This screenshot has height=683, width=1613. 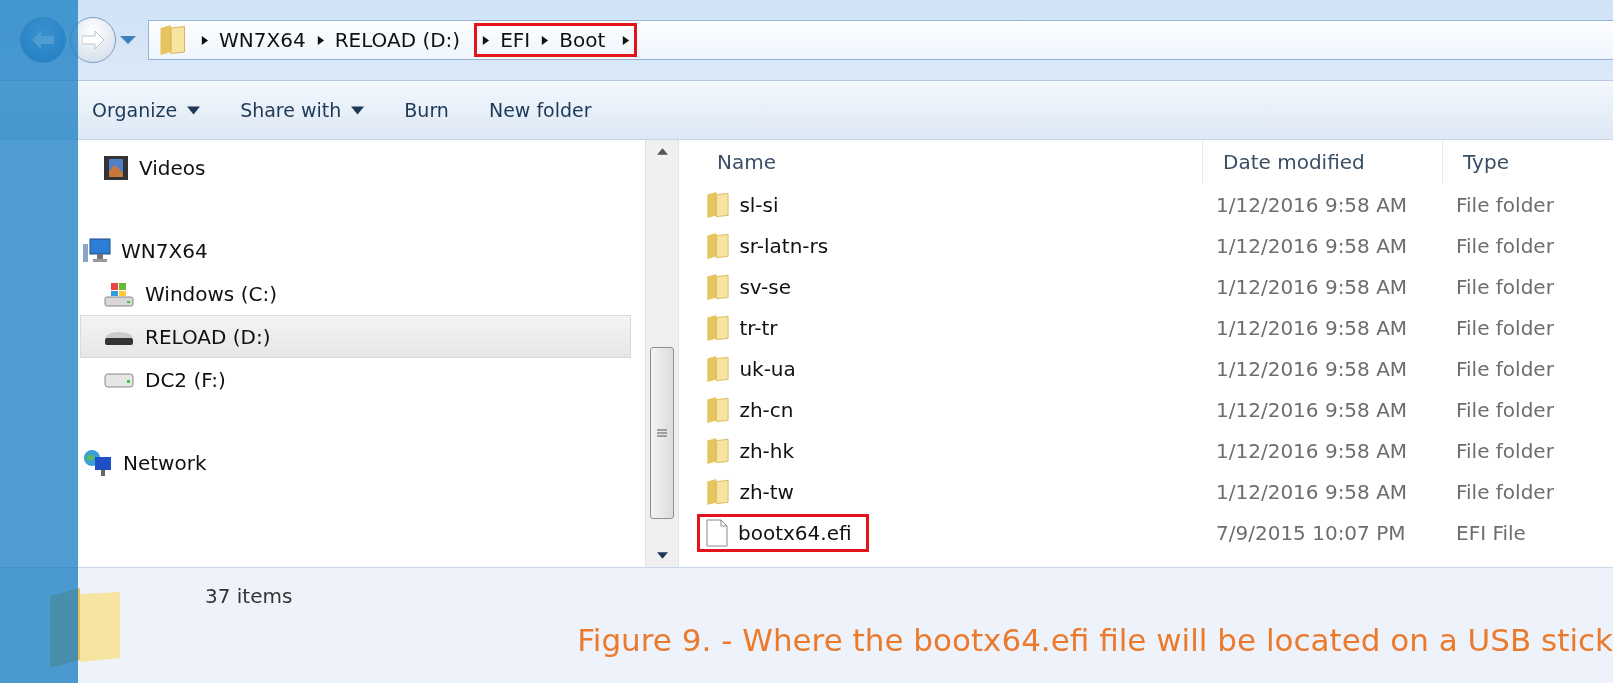 What do you see at coordinates (1491, 532) in the screenshot?
I see `type-cell-text: EFI File` at bounding box center [1491, 532].